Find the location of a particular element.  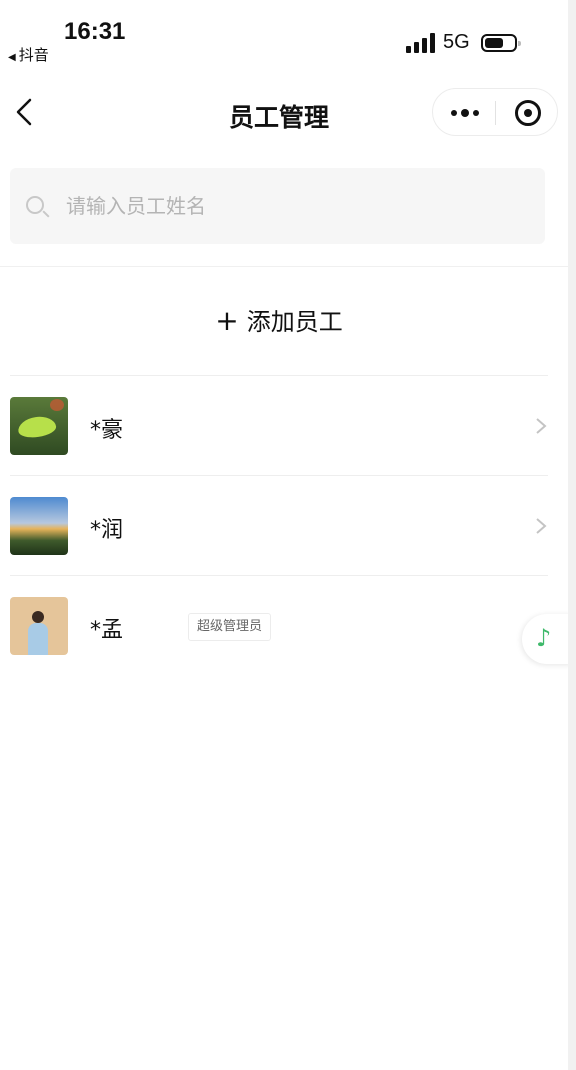

signal-strength-icon is located at coordinates (421, 42).